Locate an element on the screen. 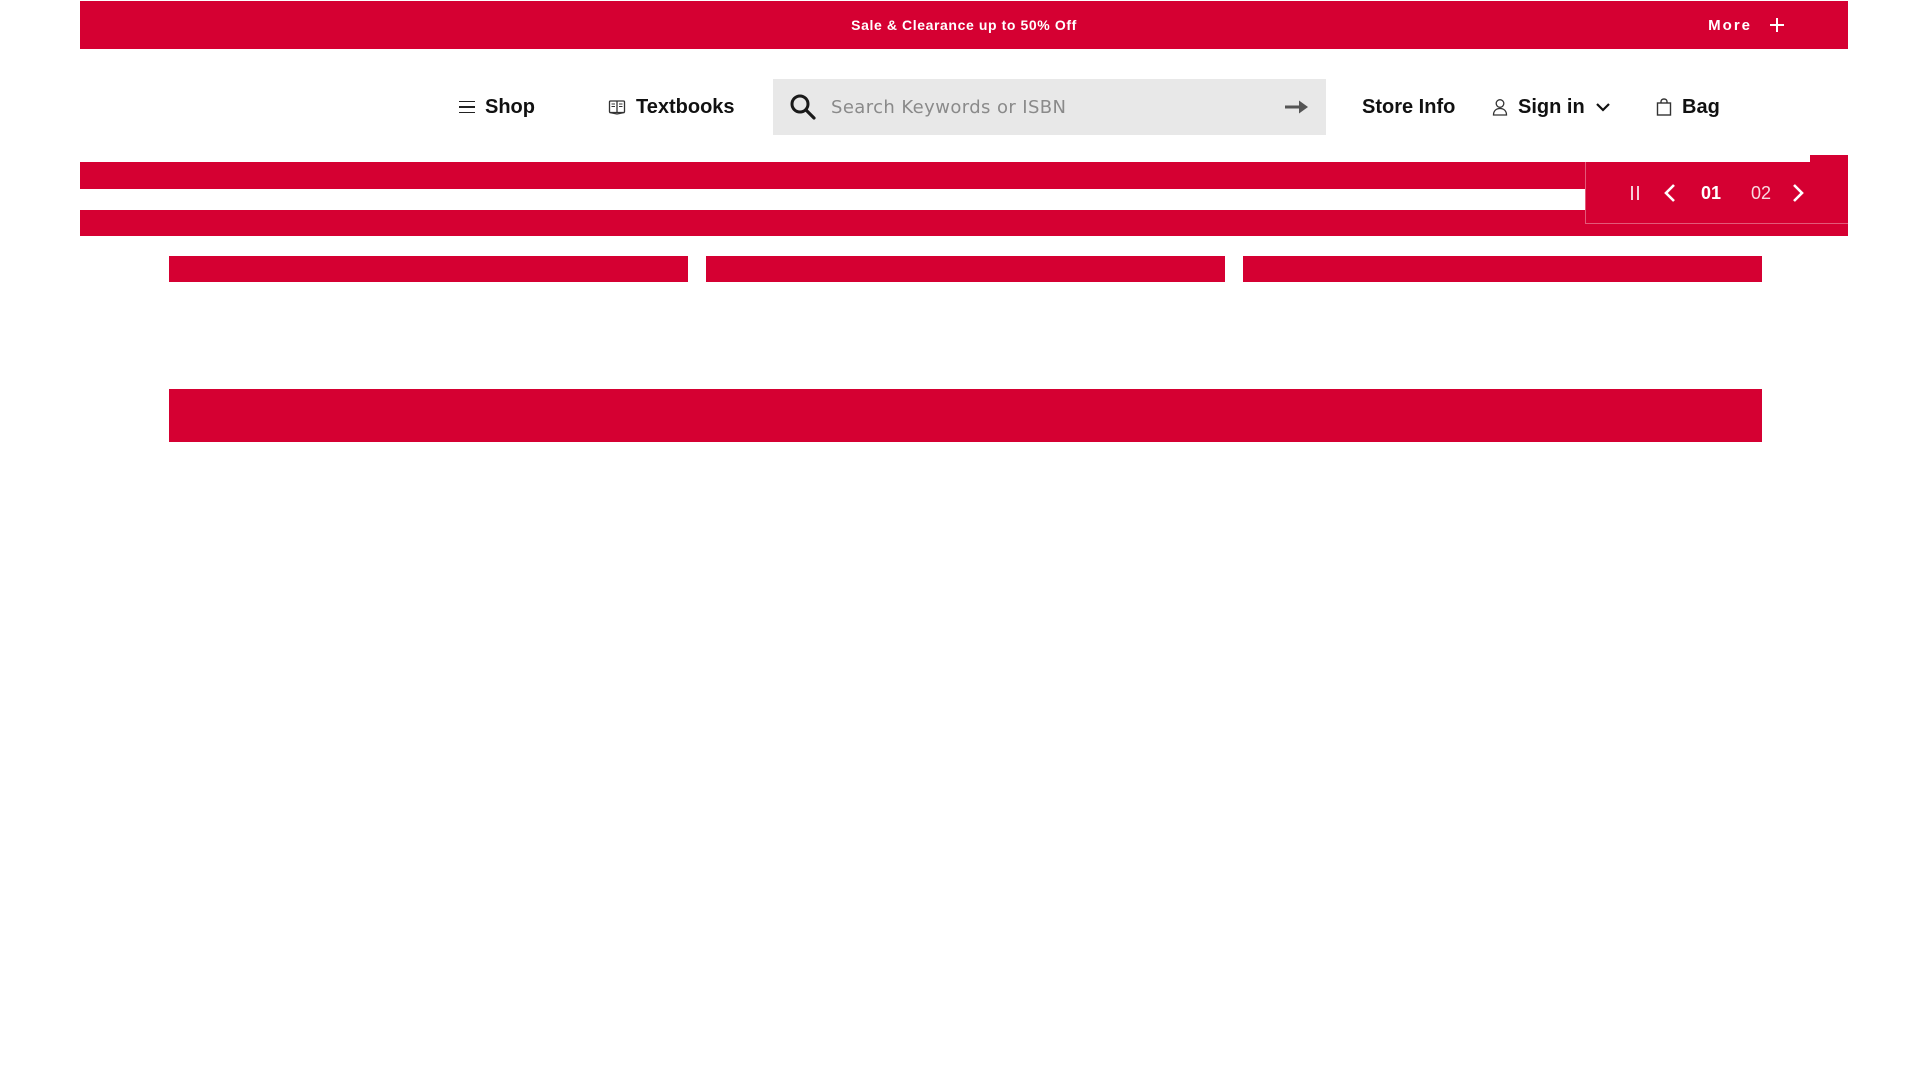 The image size is (1920, 1080). promo-more-button: More is located at coordinates (1746, 25).